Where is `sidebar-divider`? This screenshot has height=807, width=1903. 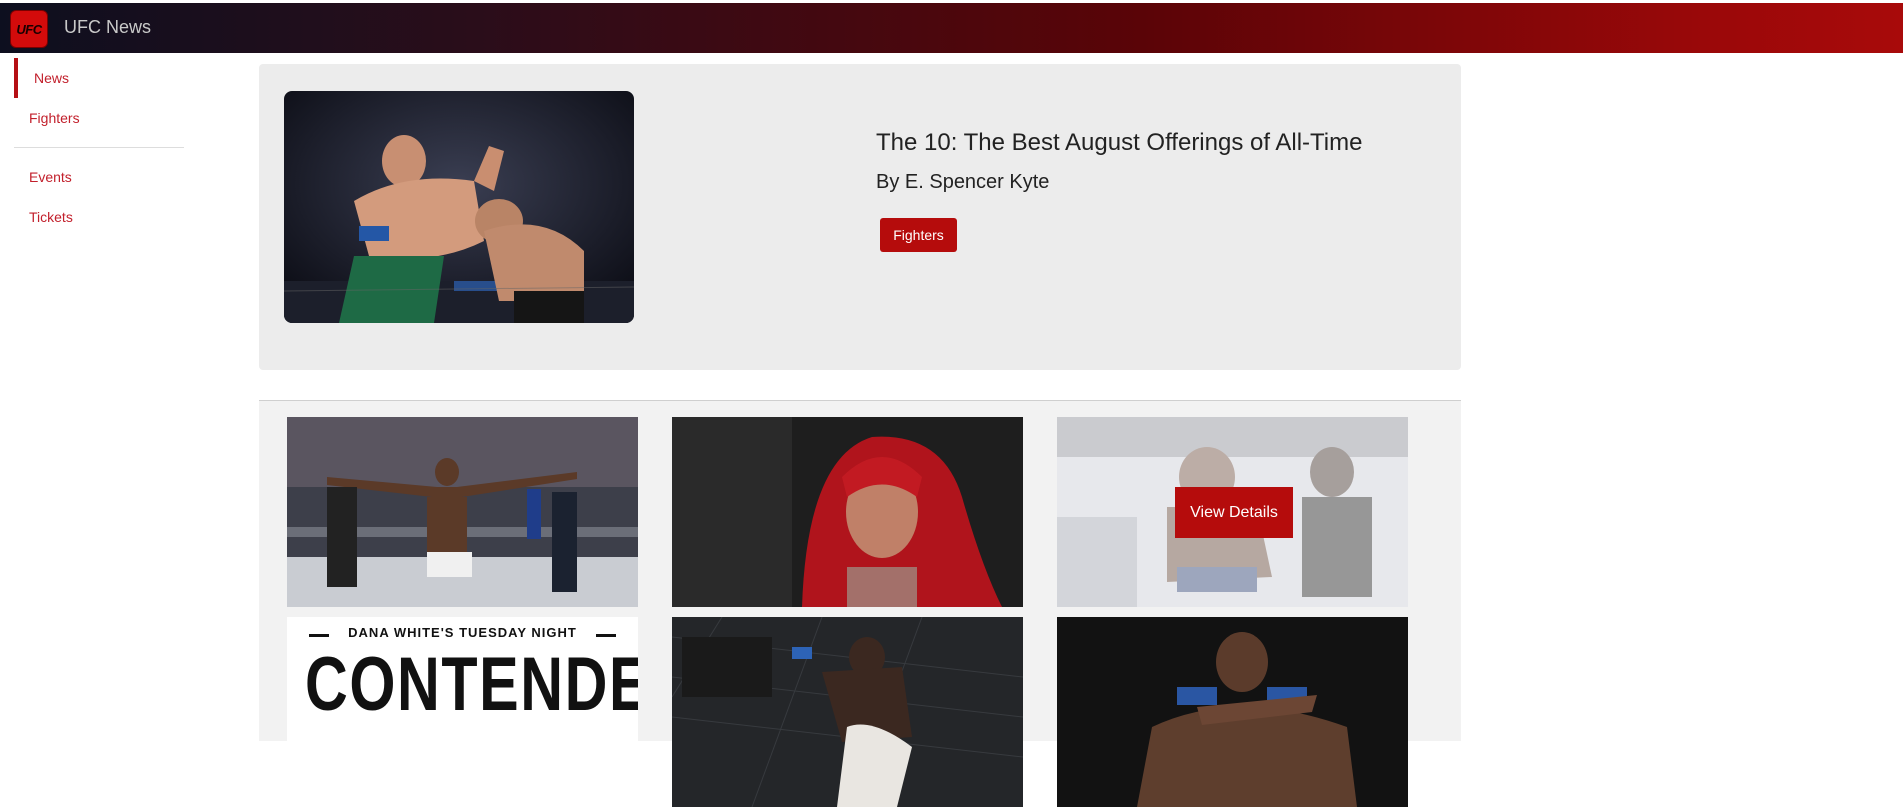 sidebar-divider is located at coordinates (99, 147).